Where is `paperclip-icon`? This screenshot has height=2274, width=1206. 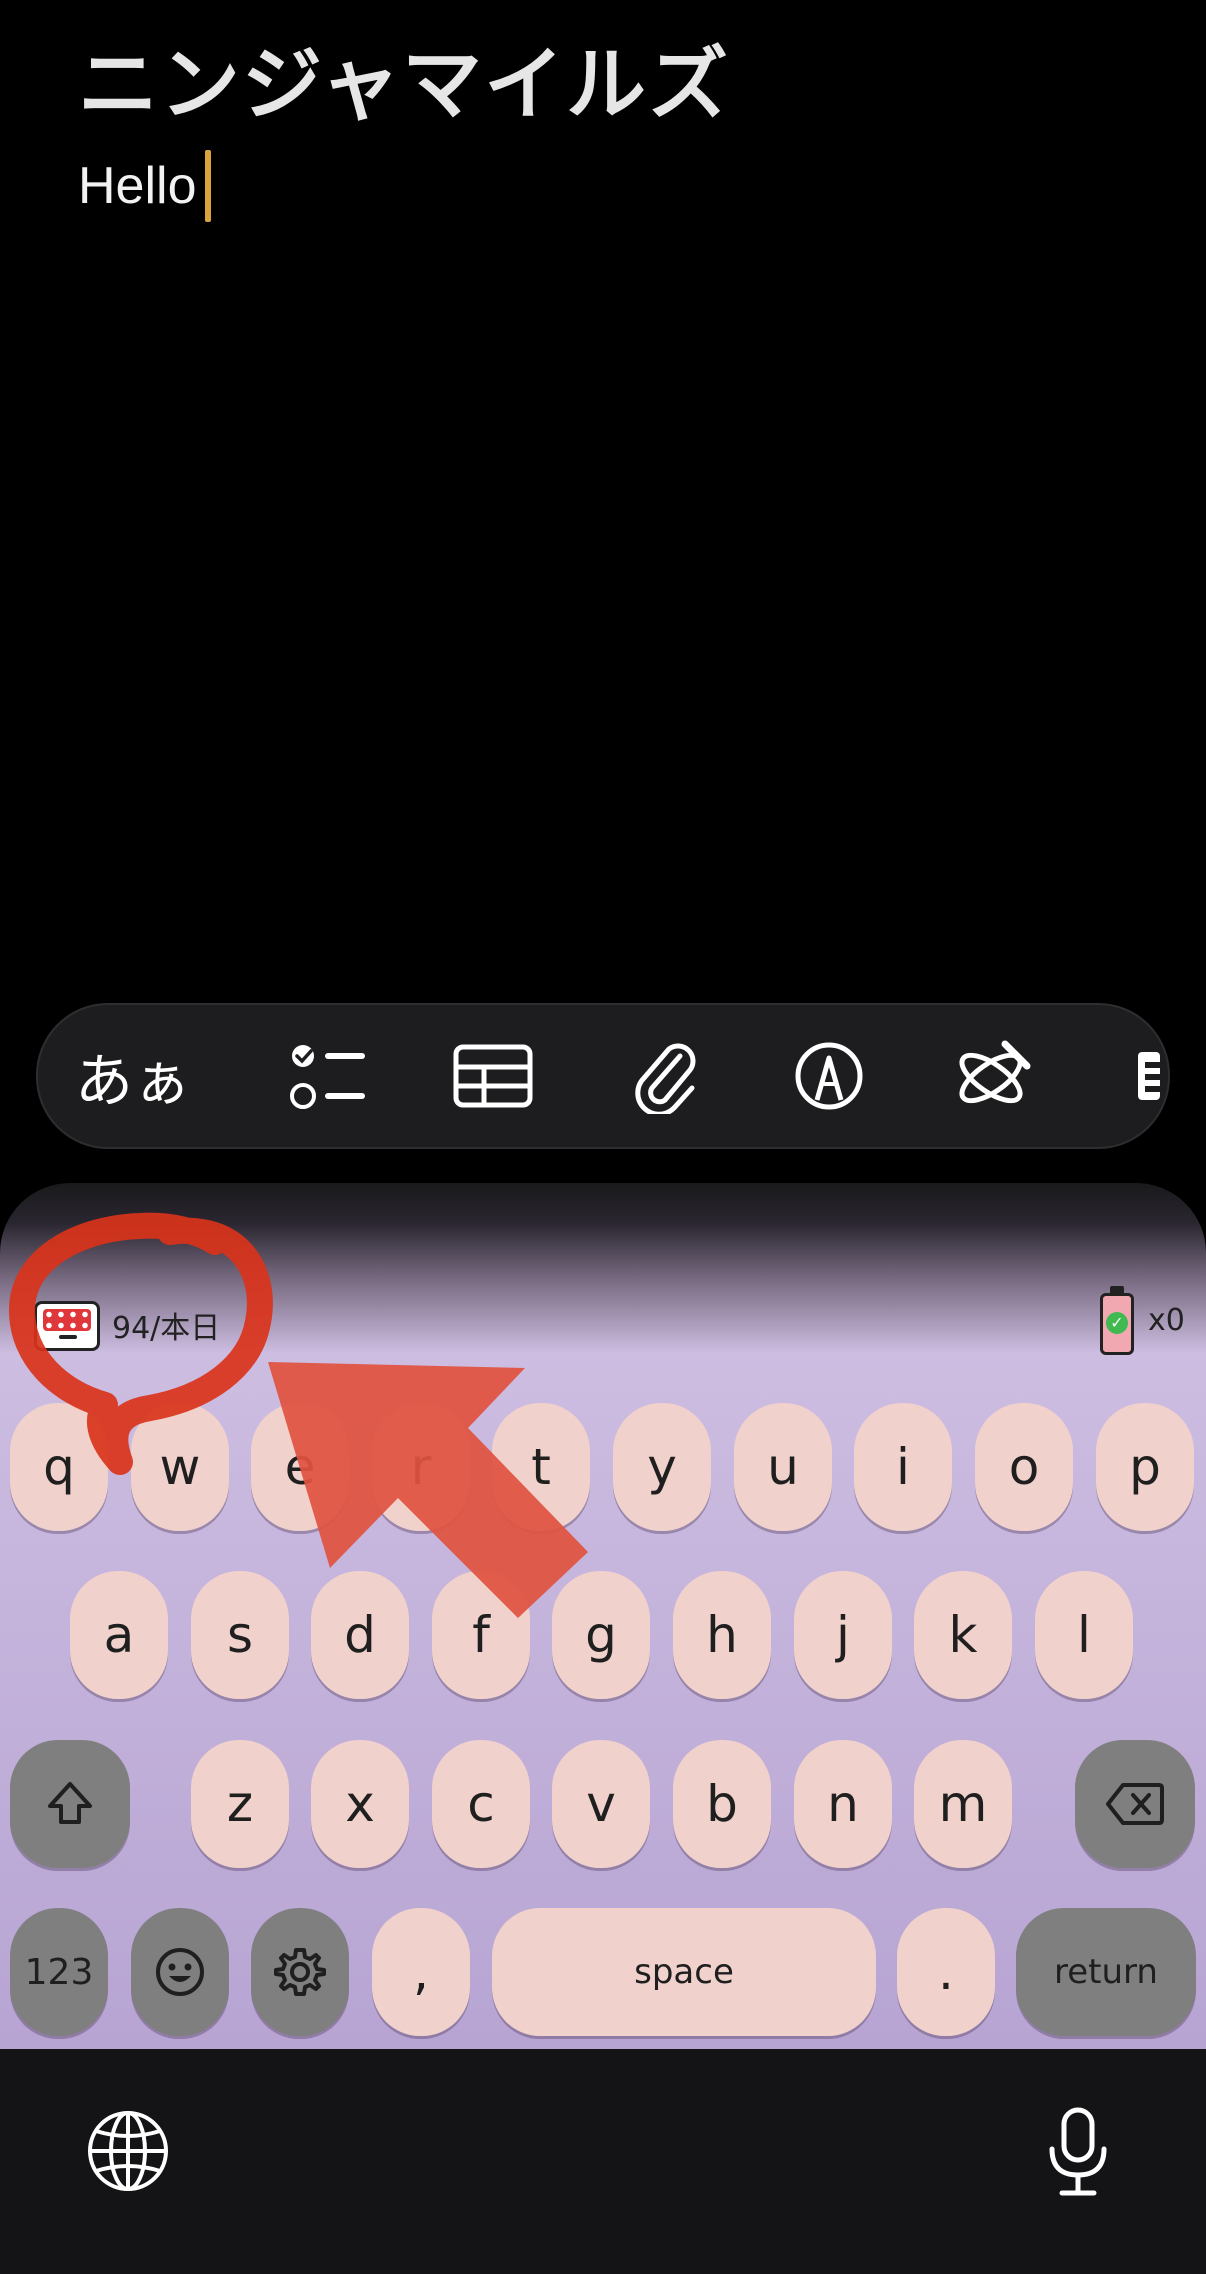 paperclip-icon is located at coordinates (665, 1078).